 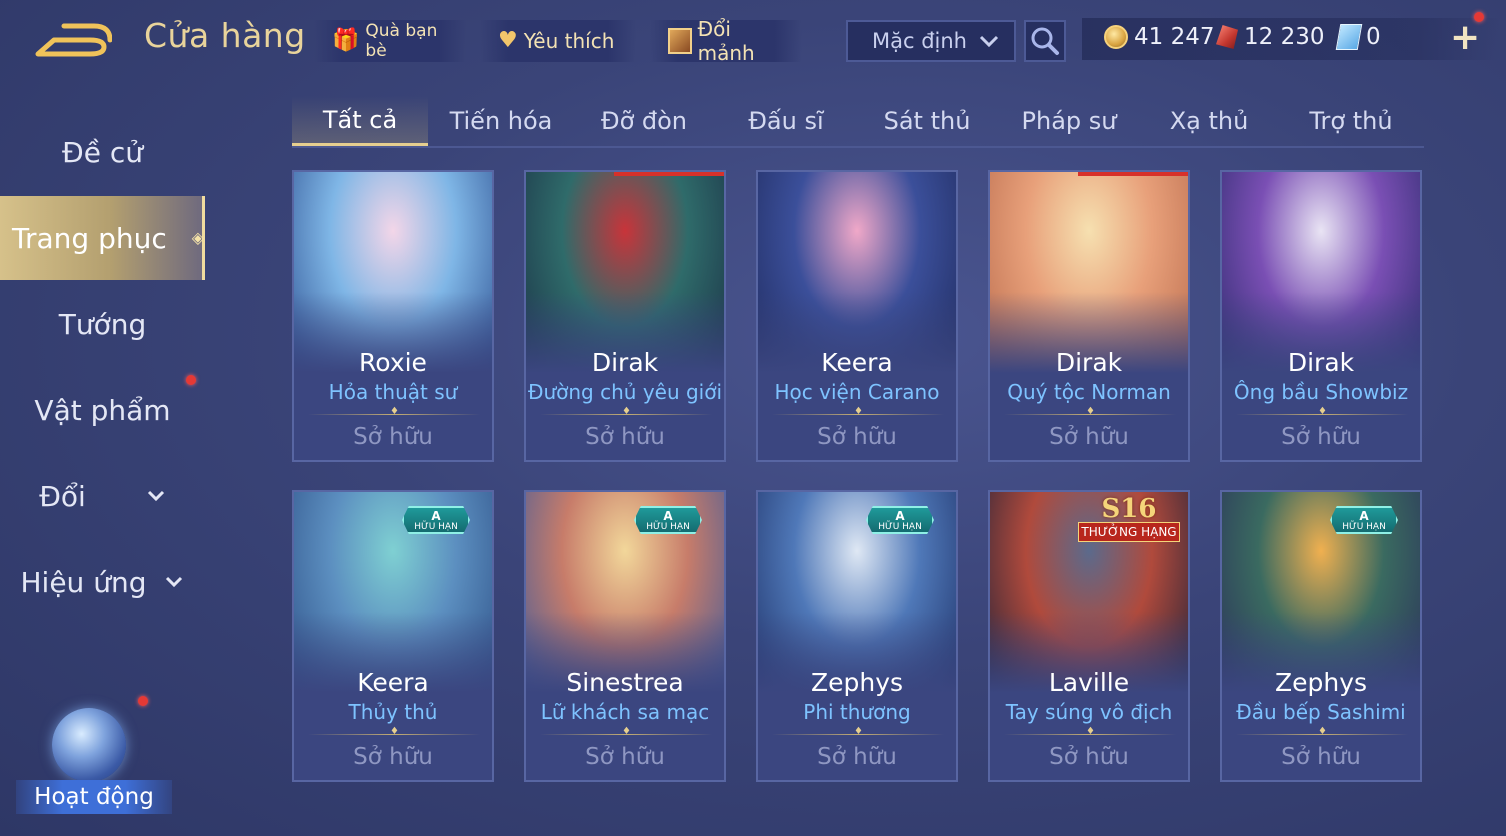 I want to click on tab-all: Tất cả, so click(x=360, y=121).